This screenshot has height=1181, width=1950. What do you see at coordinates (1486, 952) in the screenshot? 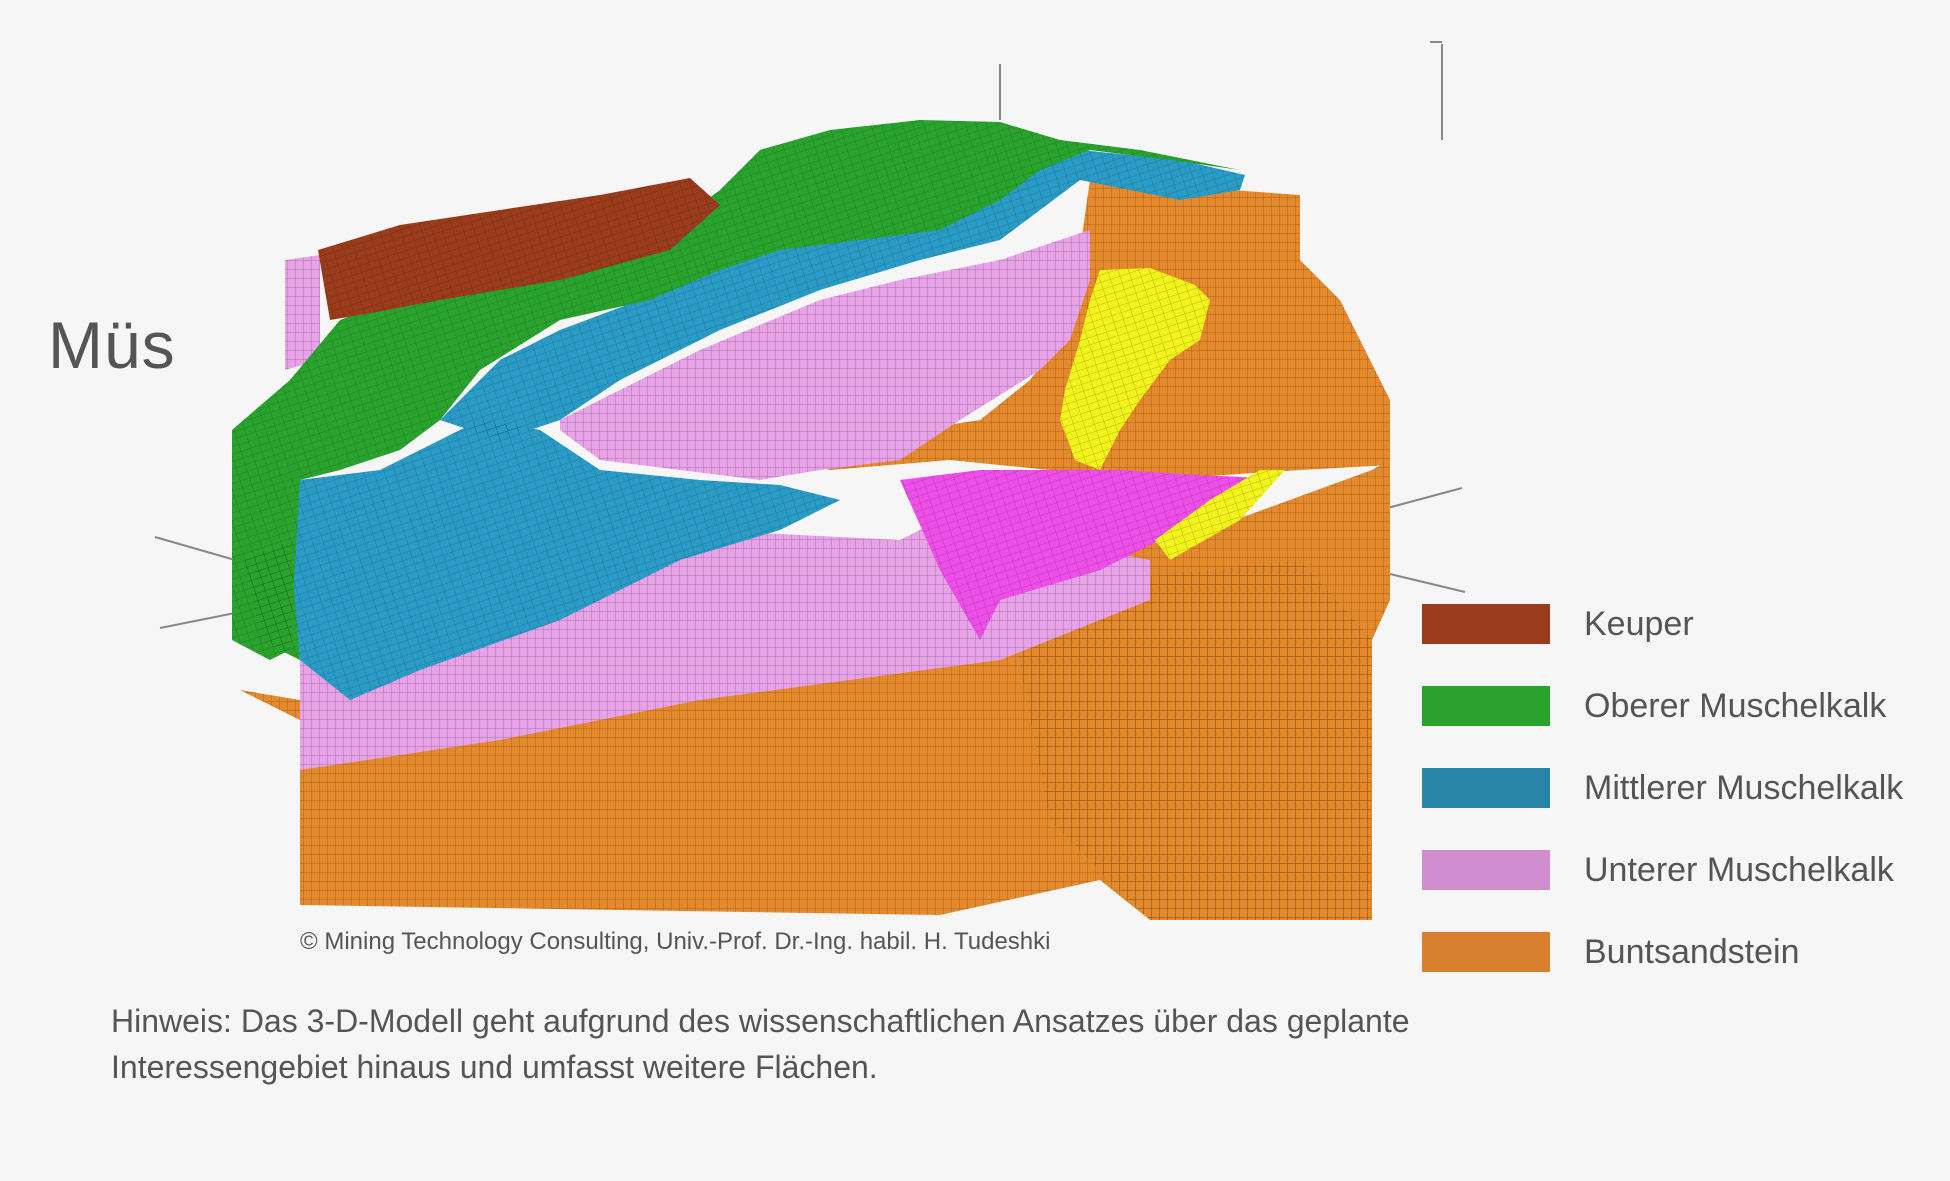
I see `legend-swatch-buntsandstein` at bounding box center [1486, 952].